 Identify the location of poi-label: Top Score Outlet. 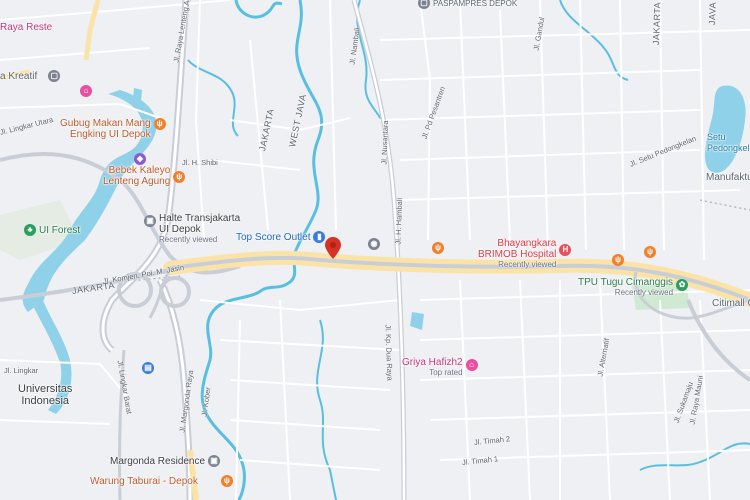
(273, 237).